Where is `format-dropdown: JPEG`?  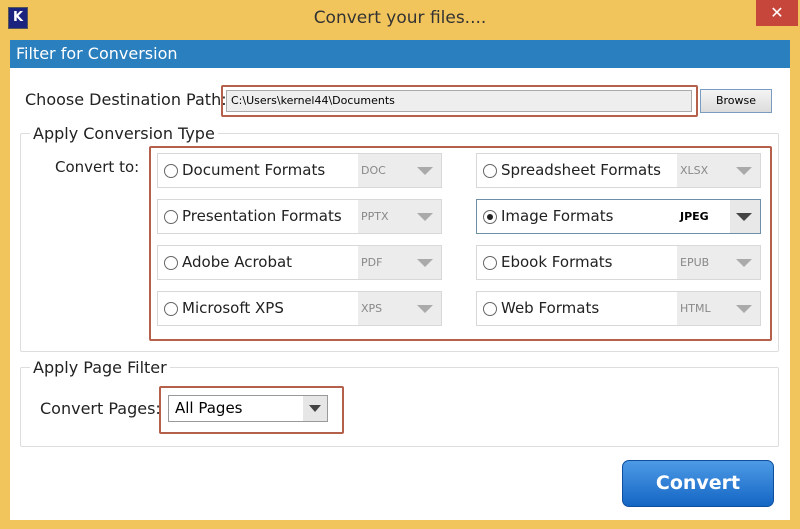 format-dropdown: JPEG is located at coordinates (718, 216).